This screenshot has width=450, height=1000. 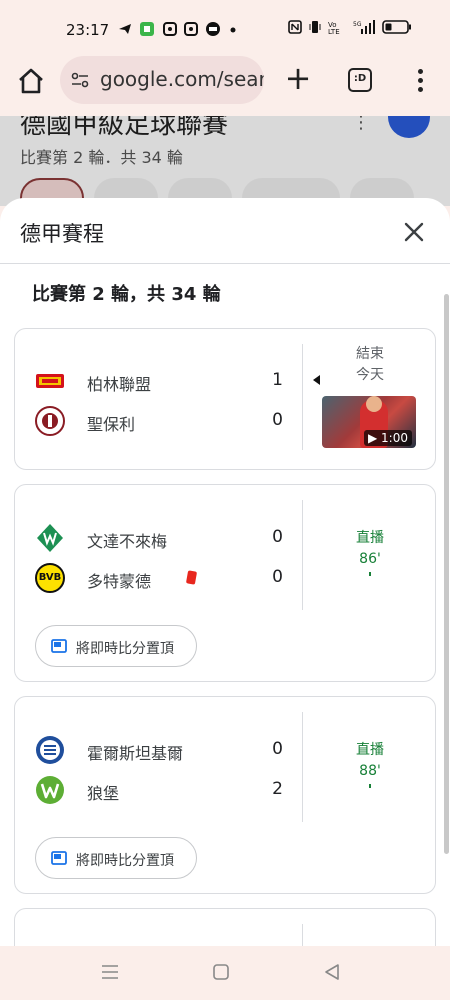 What do you see at coordinates (295, 27) in the screenshot?
I see `nfc-icon` at bounding box center [295, 27].